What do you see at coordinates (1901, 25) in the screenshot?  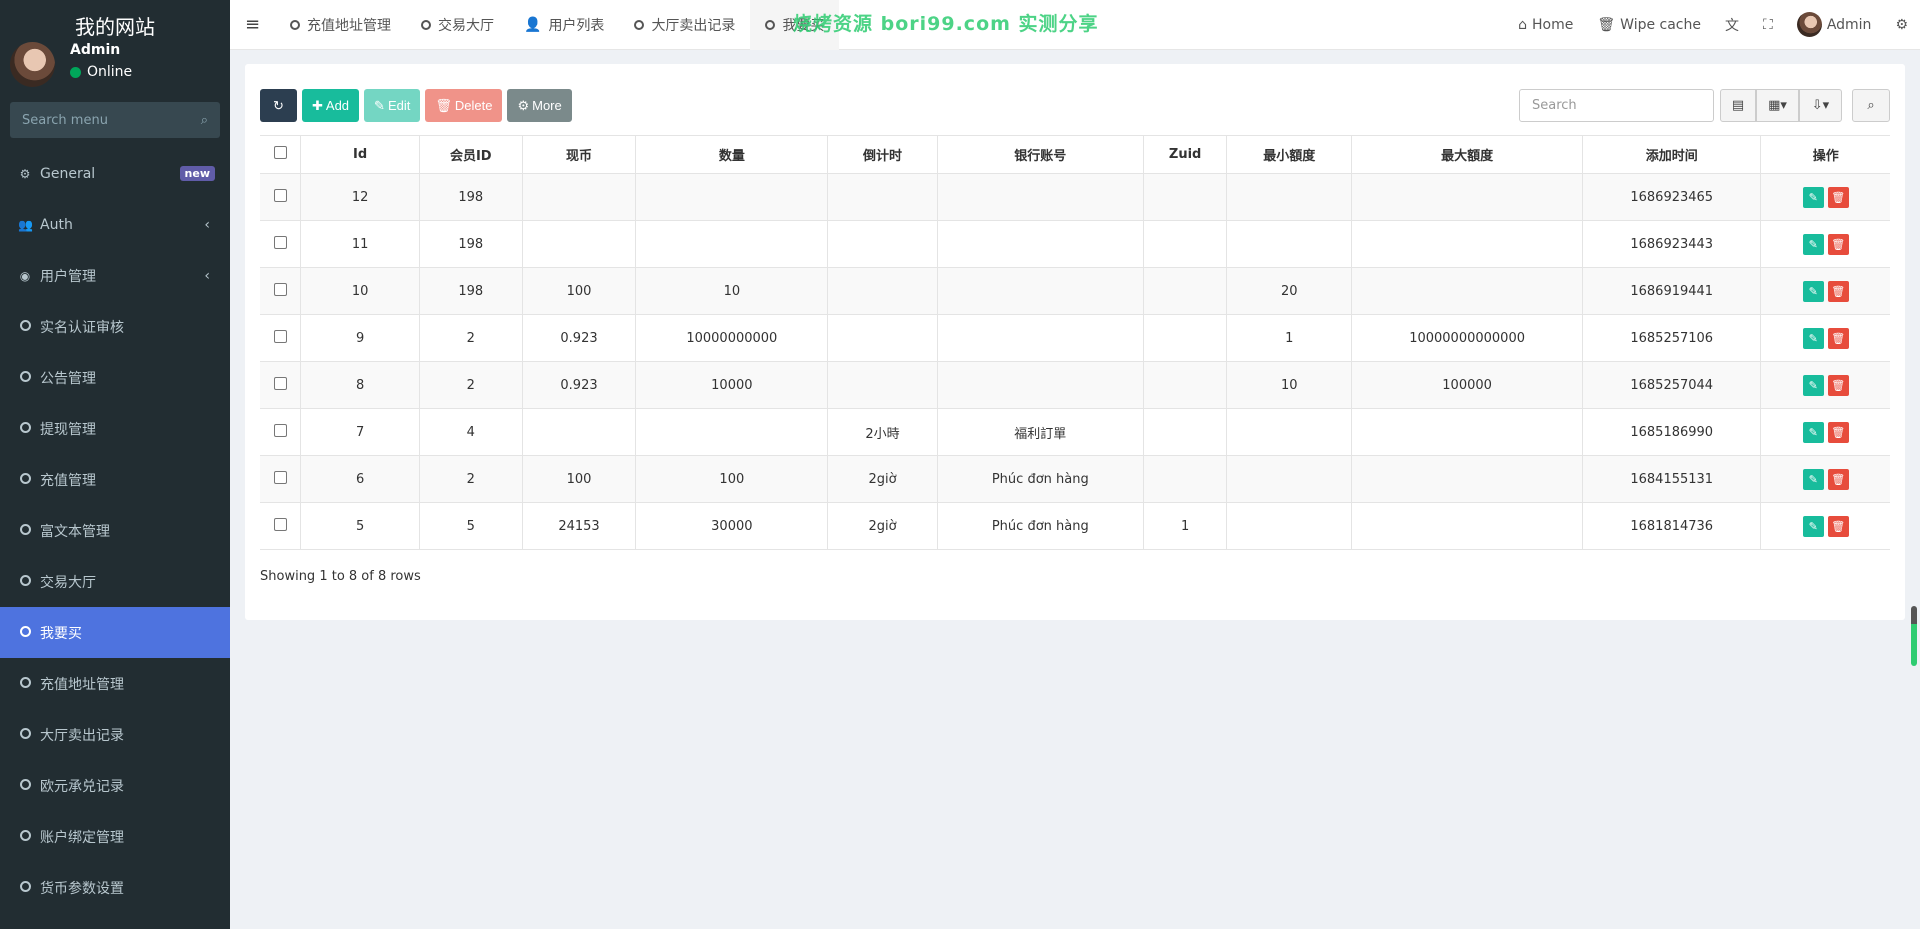 I see `settings-icon: ⚙` at bounding box center [1901, 25].